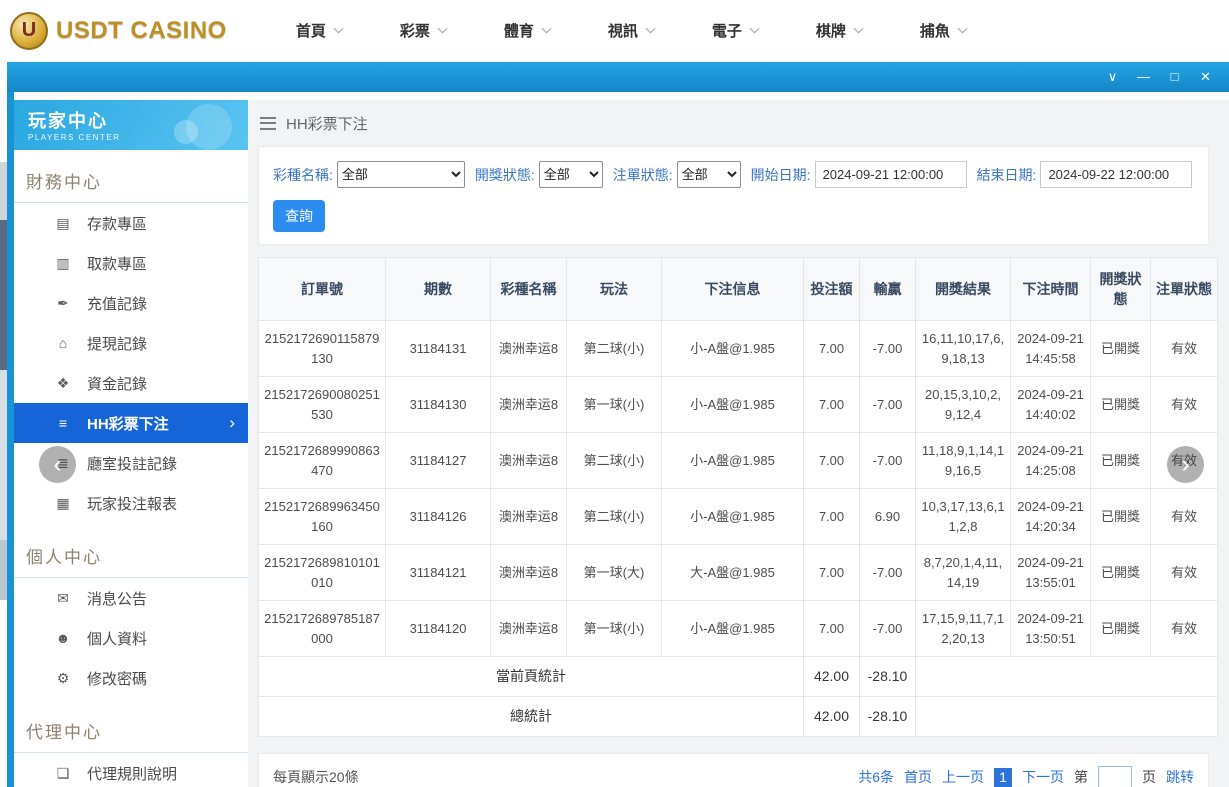 The width and height of the screenshot is (1229, 787). What do you see at coordinates (887, 716) in the screenshot?
I see `summary-win-loss-total: -28.10` at bounding box center [887, 716].